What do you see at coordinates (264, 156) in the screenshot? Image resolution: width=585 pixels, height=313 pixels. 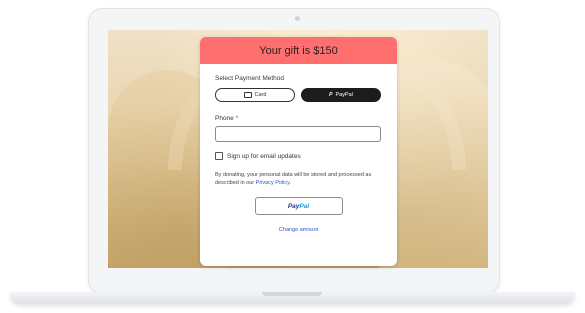 I see `email-updates-label: Sign up for email updates` at bounding box center [264, 156].